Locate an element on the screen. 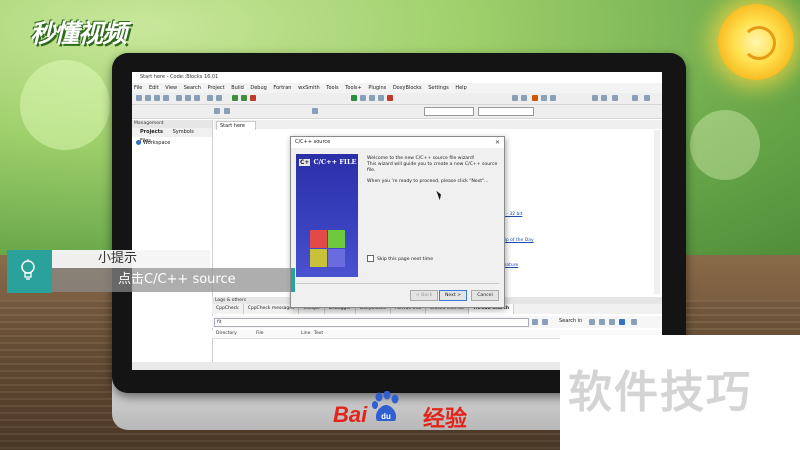 This screenshot has width=800, height=450. close-icon: ✕ is located at coordinates (497, 142).